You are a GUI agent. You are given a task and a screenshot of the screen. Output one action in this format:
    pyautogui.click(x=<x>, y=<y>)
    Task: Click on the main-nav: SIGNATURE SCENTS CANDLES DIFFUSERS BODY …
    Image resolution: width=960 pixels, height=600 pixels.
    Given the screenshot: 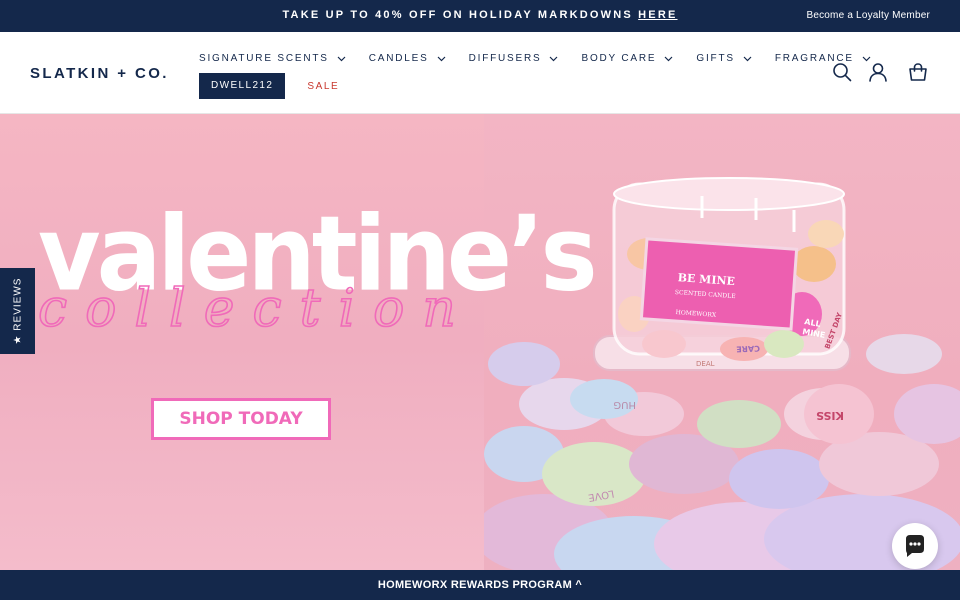 What is the action you would take?
    pyautogui.click(x=546, y=58)
    